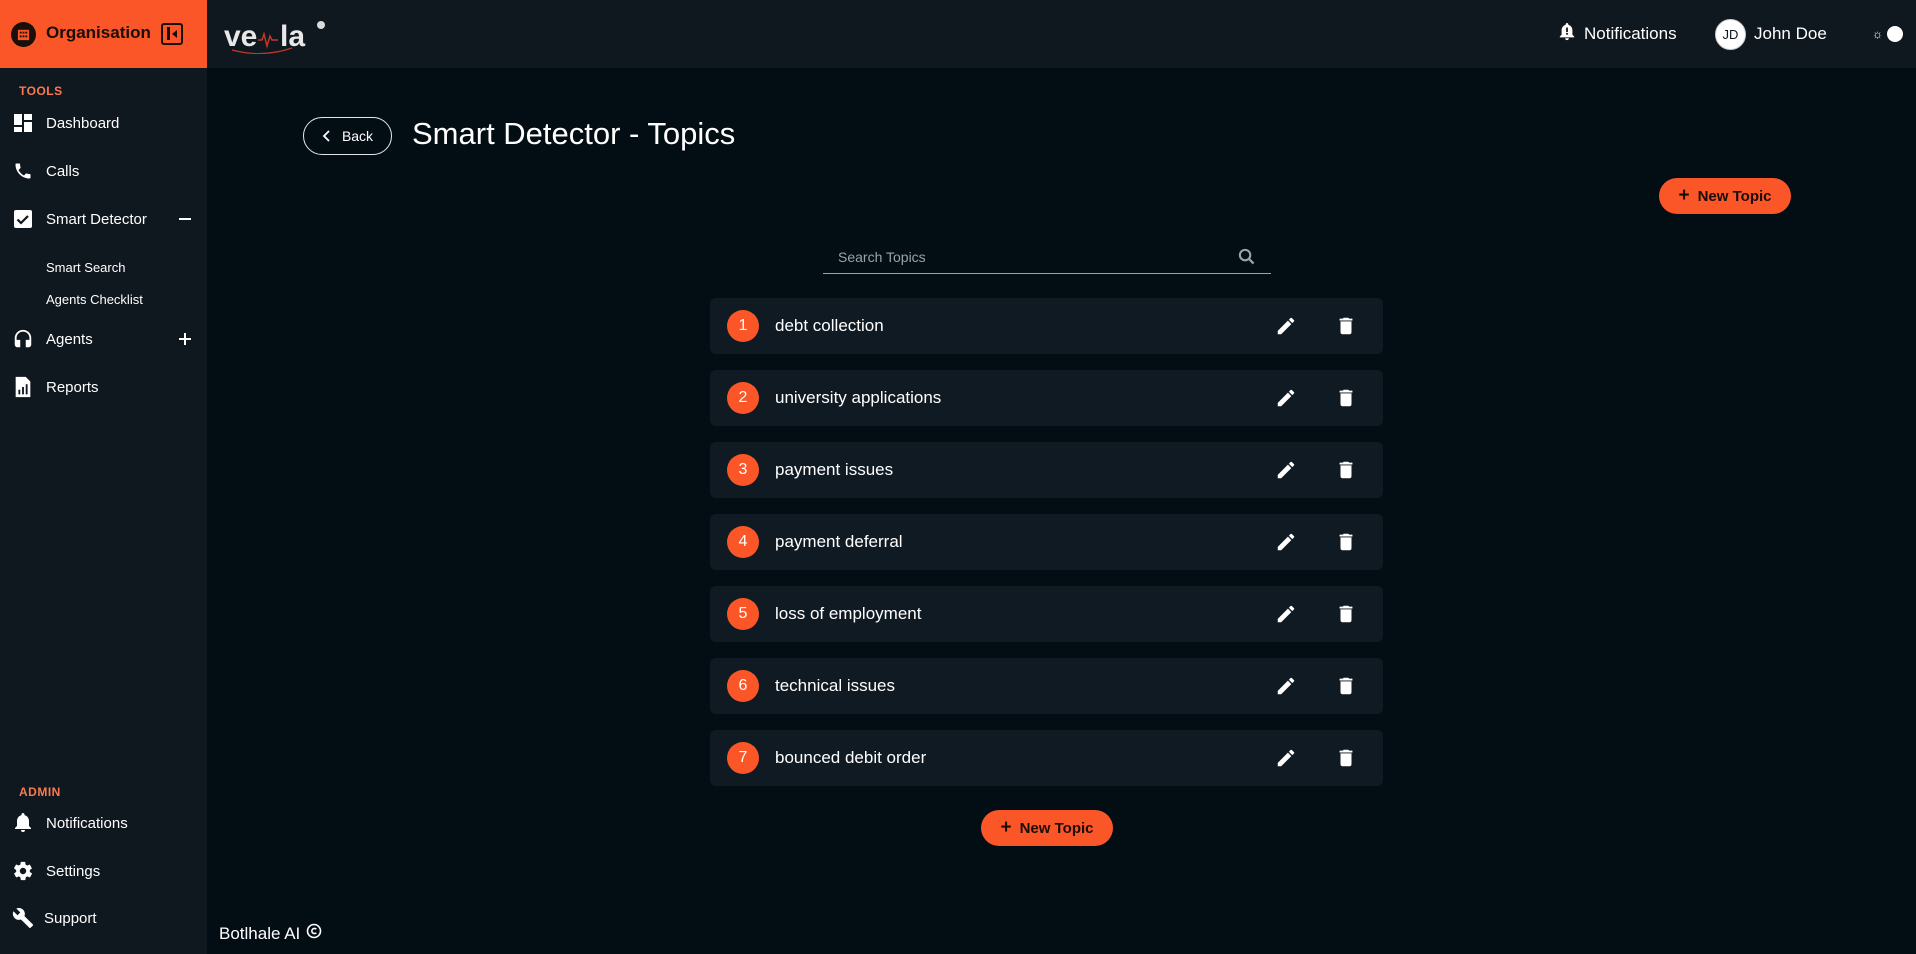  Describe the element at coordinates (743, 326) in the screenshot. I see `topic-number-badge: 1` at that location.